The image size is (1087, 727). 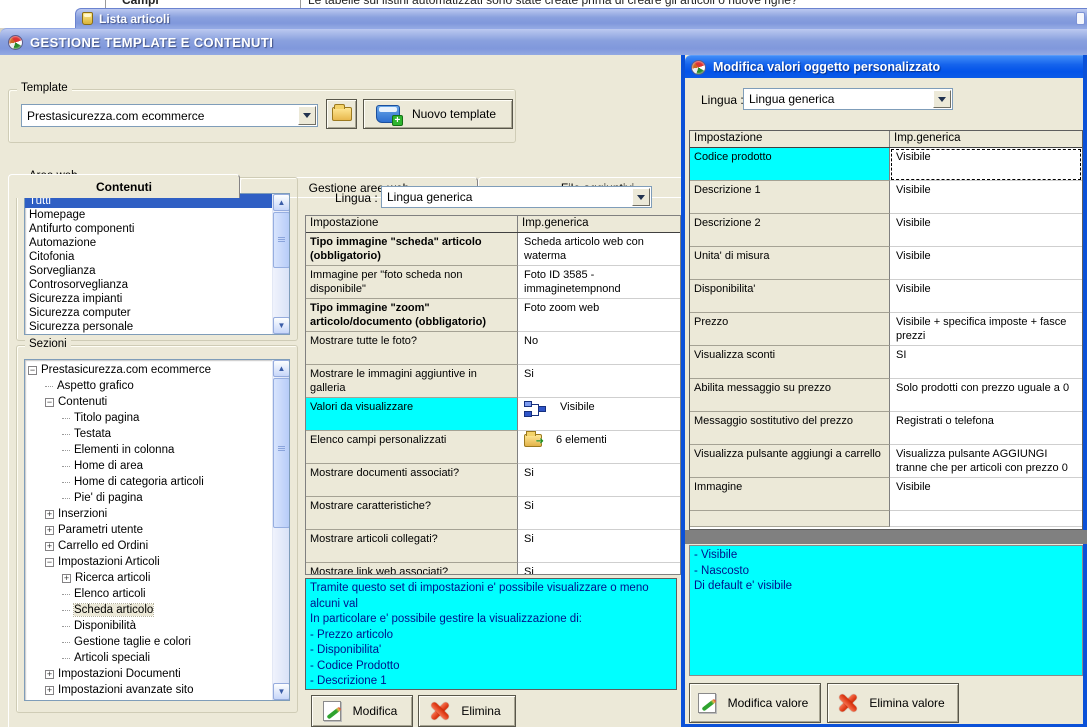 I want to click on grid-row: Codice prodotto Visibile, so click(x=886, y=164).